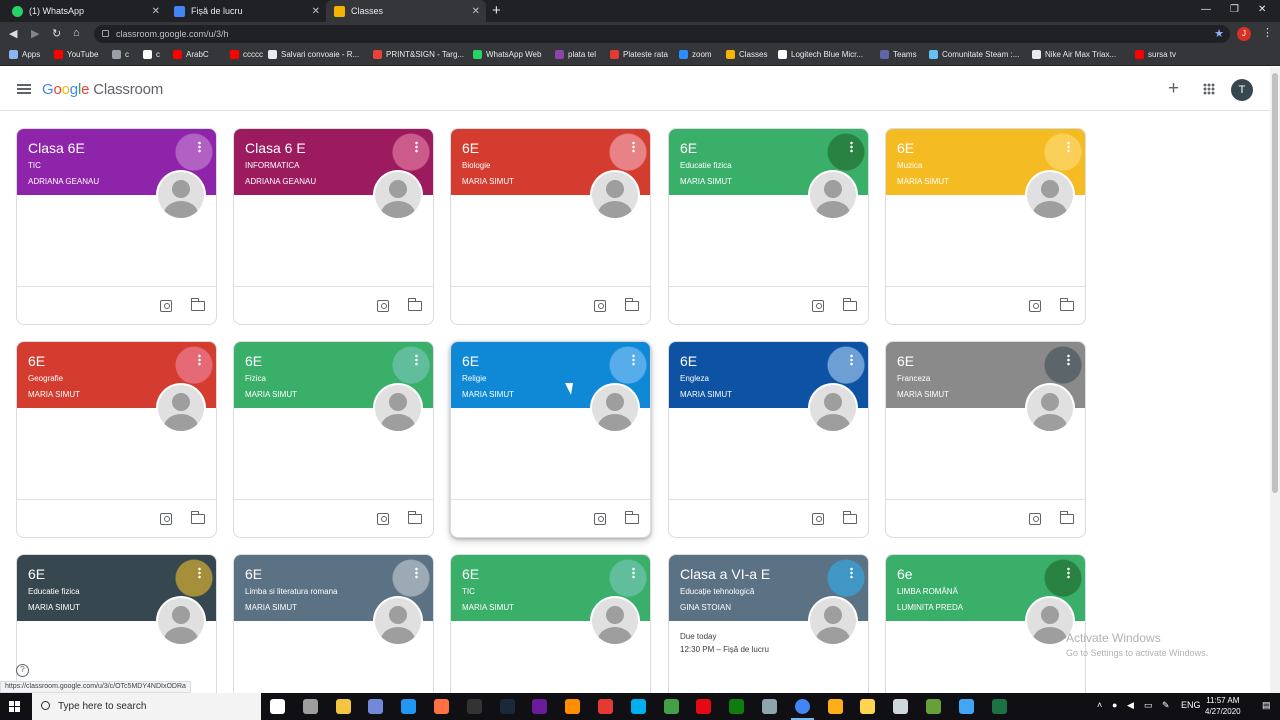 The width and height of the screenshot is (1280, 720). I want to click on bookmark-item: Apps, so click(24, 54).